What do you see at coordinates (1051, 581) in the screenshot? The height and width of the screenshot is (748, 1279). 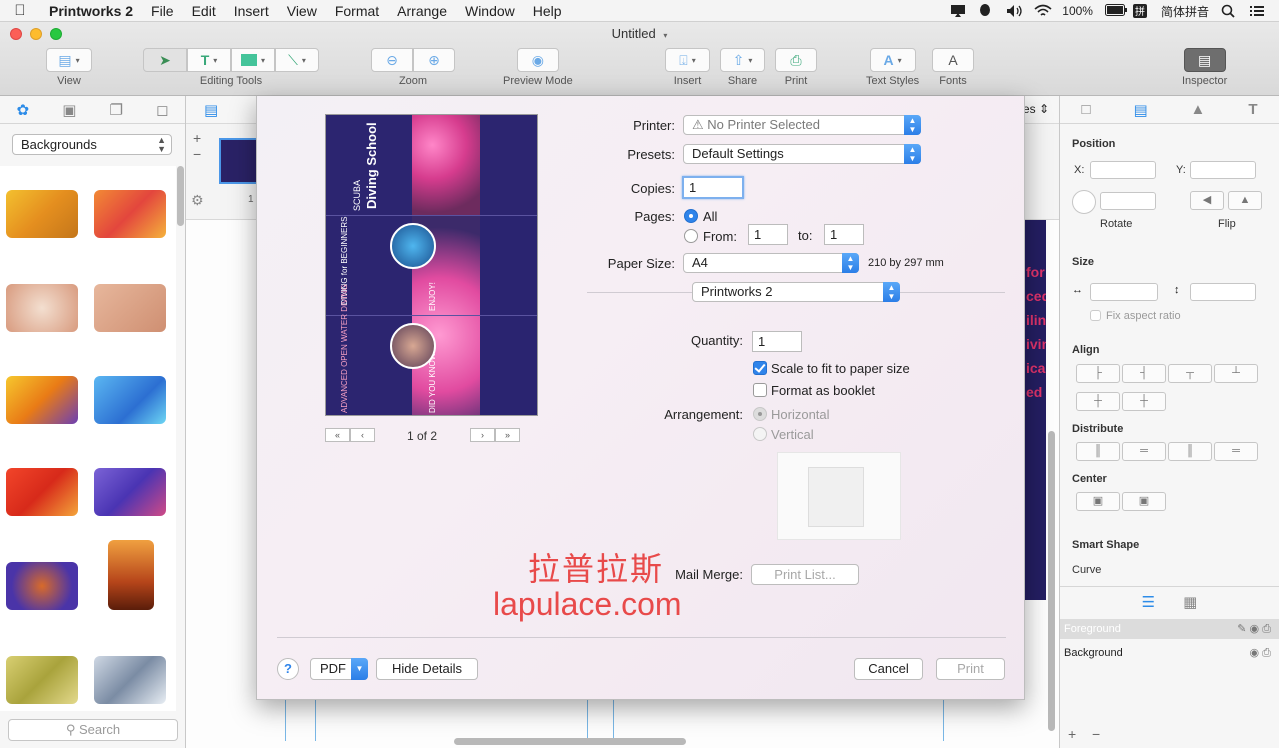 I see `canvas-vertical-scrollbar` at bounding box center [1051, 581].